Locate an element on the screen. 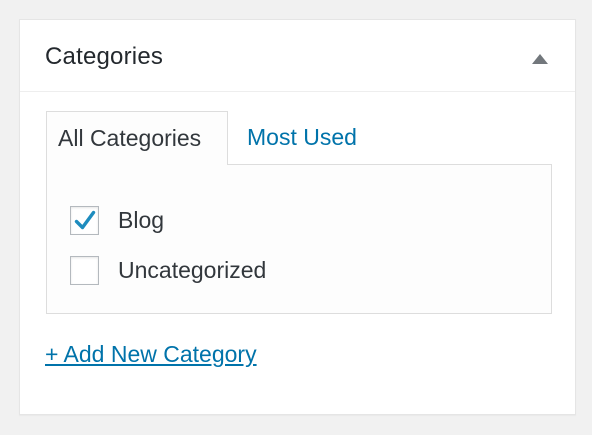 The image size is (592, 435). uncategorized-checkbox is located at coordinates (84, 270).